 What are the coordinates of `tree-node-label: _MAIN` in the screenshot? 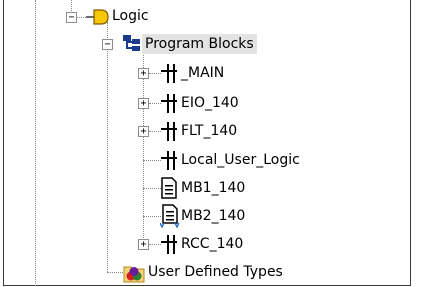 It's located at (203, 73).